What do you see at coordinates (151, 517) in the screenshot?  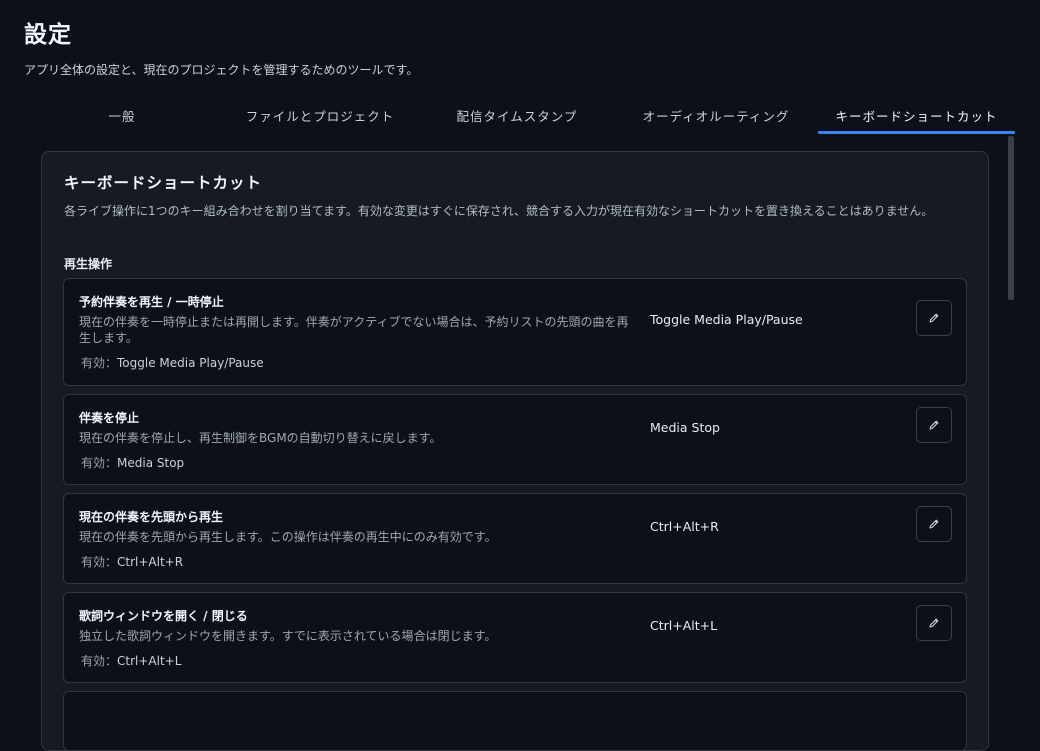 I see `shortcut-name: 現在の伴奏を先頭から再生` at bounding box center [151, 517].